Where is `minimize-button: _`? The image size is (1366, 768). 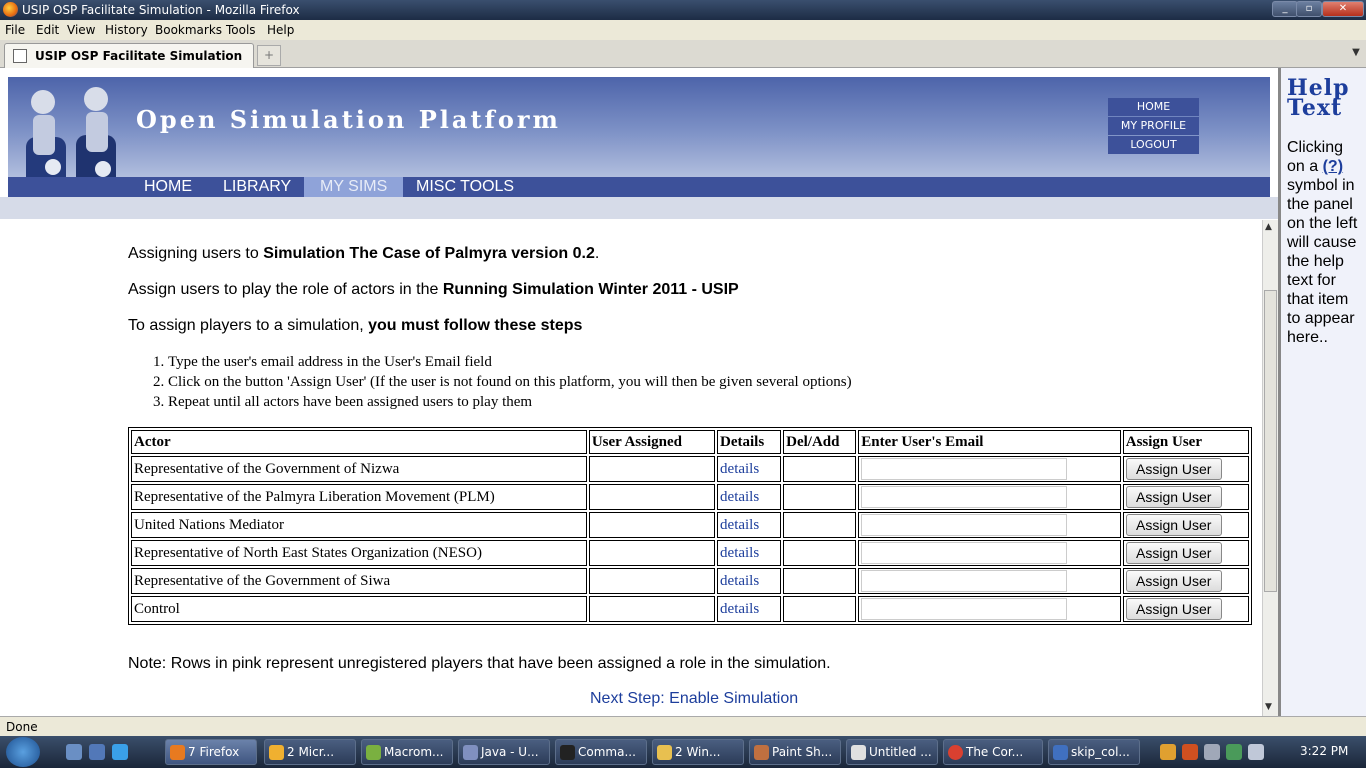 minimize-button: _ is located at coordinates (1285, 9).